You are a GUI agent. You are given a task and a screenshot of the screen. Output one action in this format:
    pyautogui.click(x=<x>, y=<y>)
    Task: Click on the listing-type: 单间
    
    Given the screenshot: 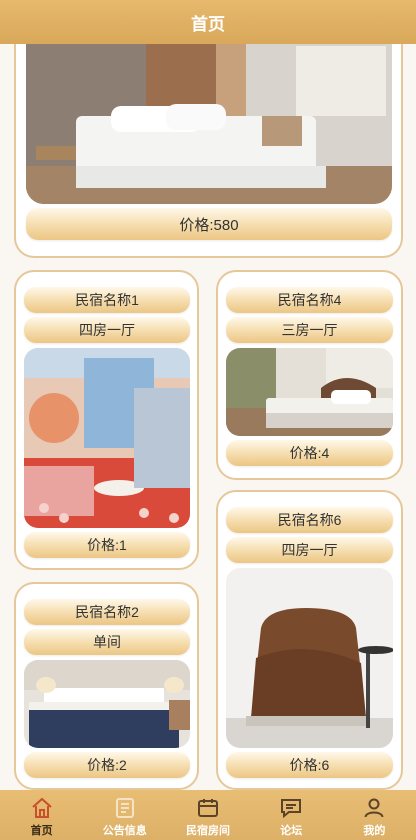 What is the action you would take?
    pyautogui.click(x=107, y=642)
    